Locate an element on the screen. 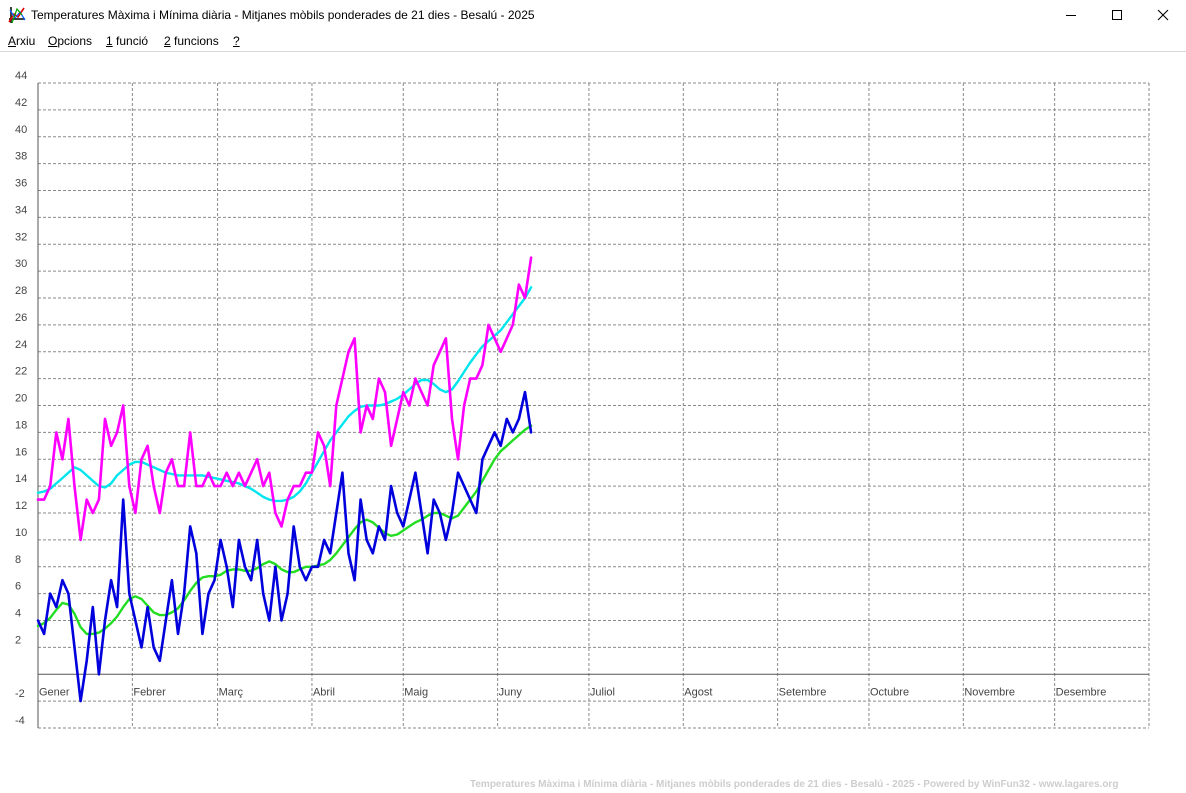  x-tick-label: Març is located at coordinates (231, 692).